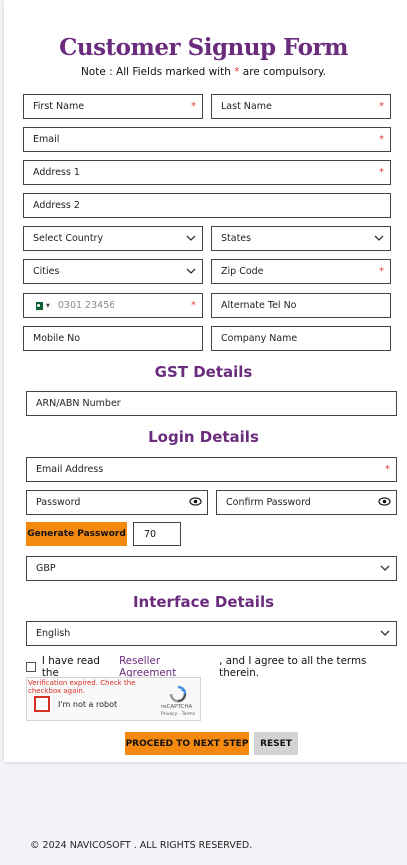  Describe the element at coordinates (301, 106) in the screenshot. I see `last-name-field: Last Name *` at that location.